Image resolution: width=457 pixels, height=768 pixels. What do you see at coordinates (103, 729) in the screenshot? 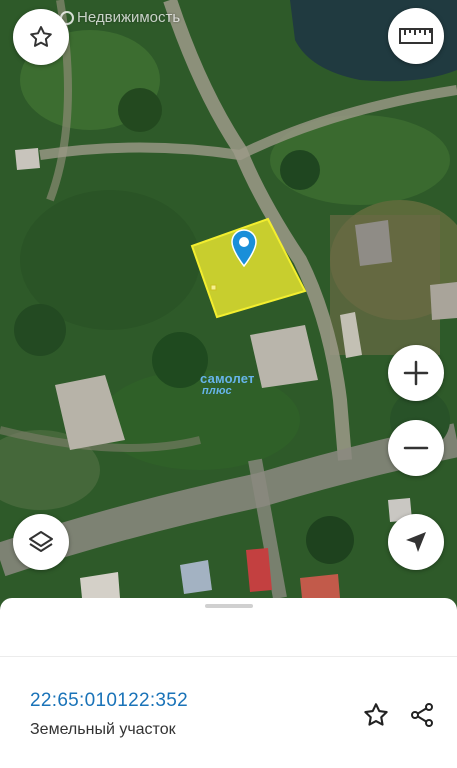
I see `object-type-label: Земельный участок` at bounding box center [103, 729].